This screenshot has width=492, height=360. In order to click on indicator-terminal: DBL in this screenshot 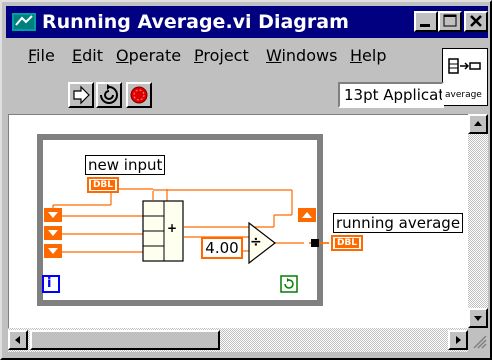, I will do `click(347, 243)`.